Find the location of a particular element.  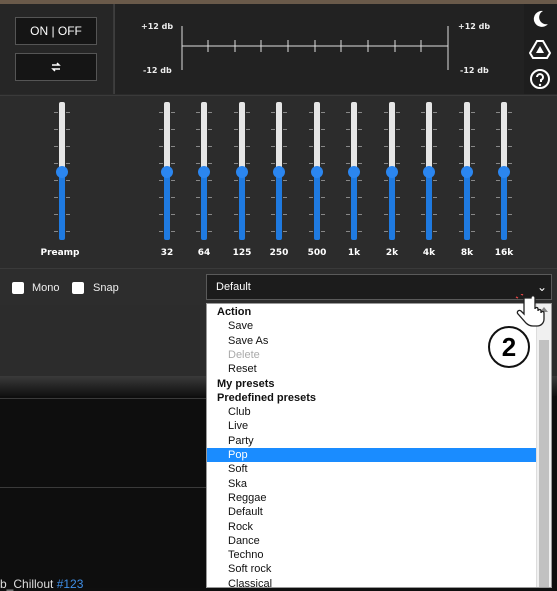

dropdown-scrollbar is located at coordinates (543, 445).